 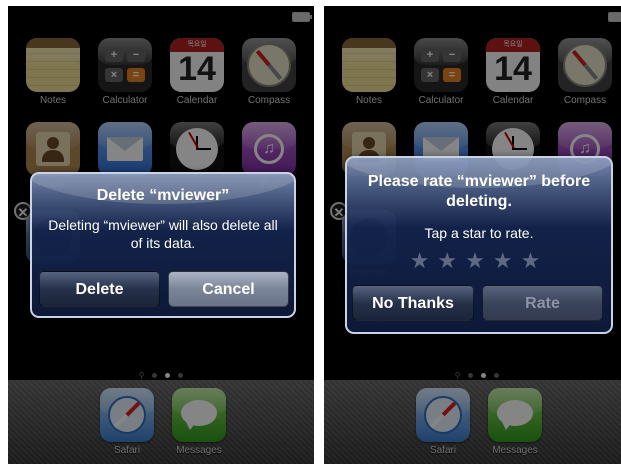 What do you see at coordinates (479, 233) in the screenshot?
I see `alert-message: Tap a star to rate.` at bounding box center [479, 233].